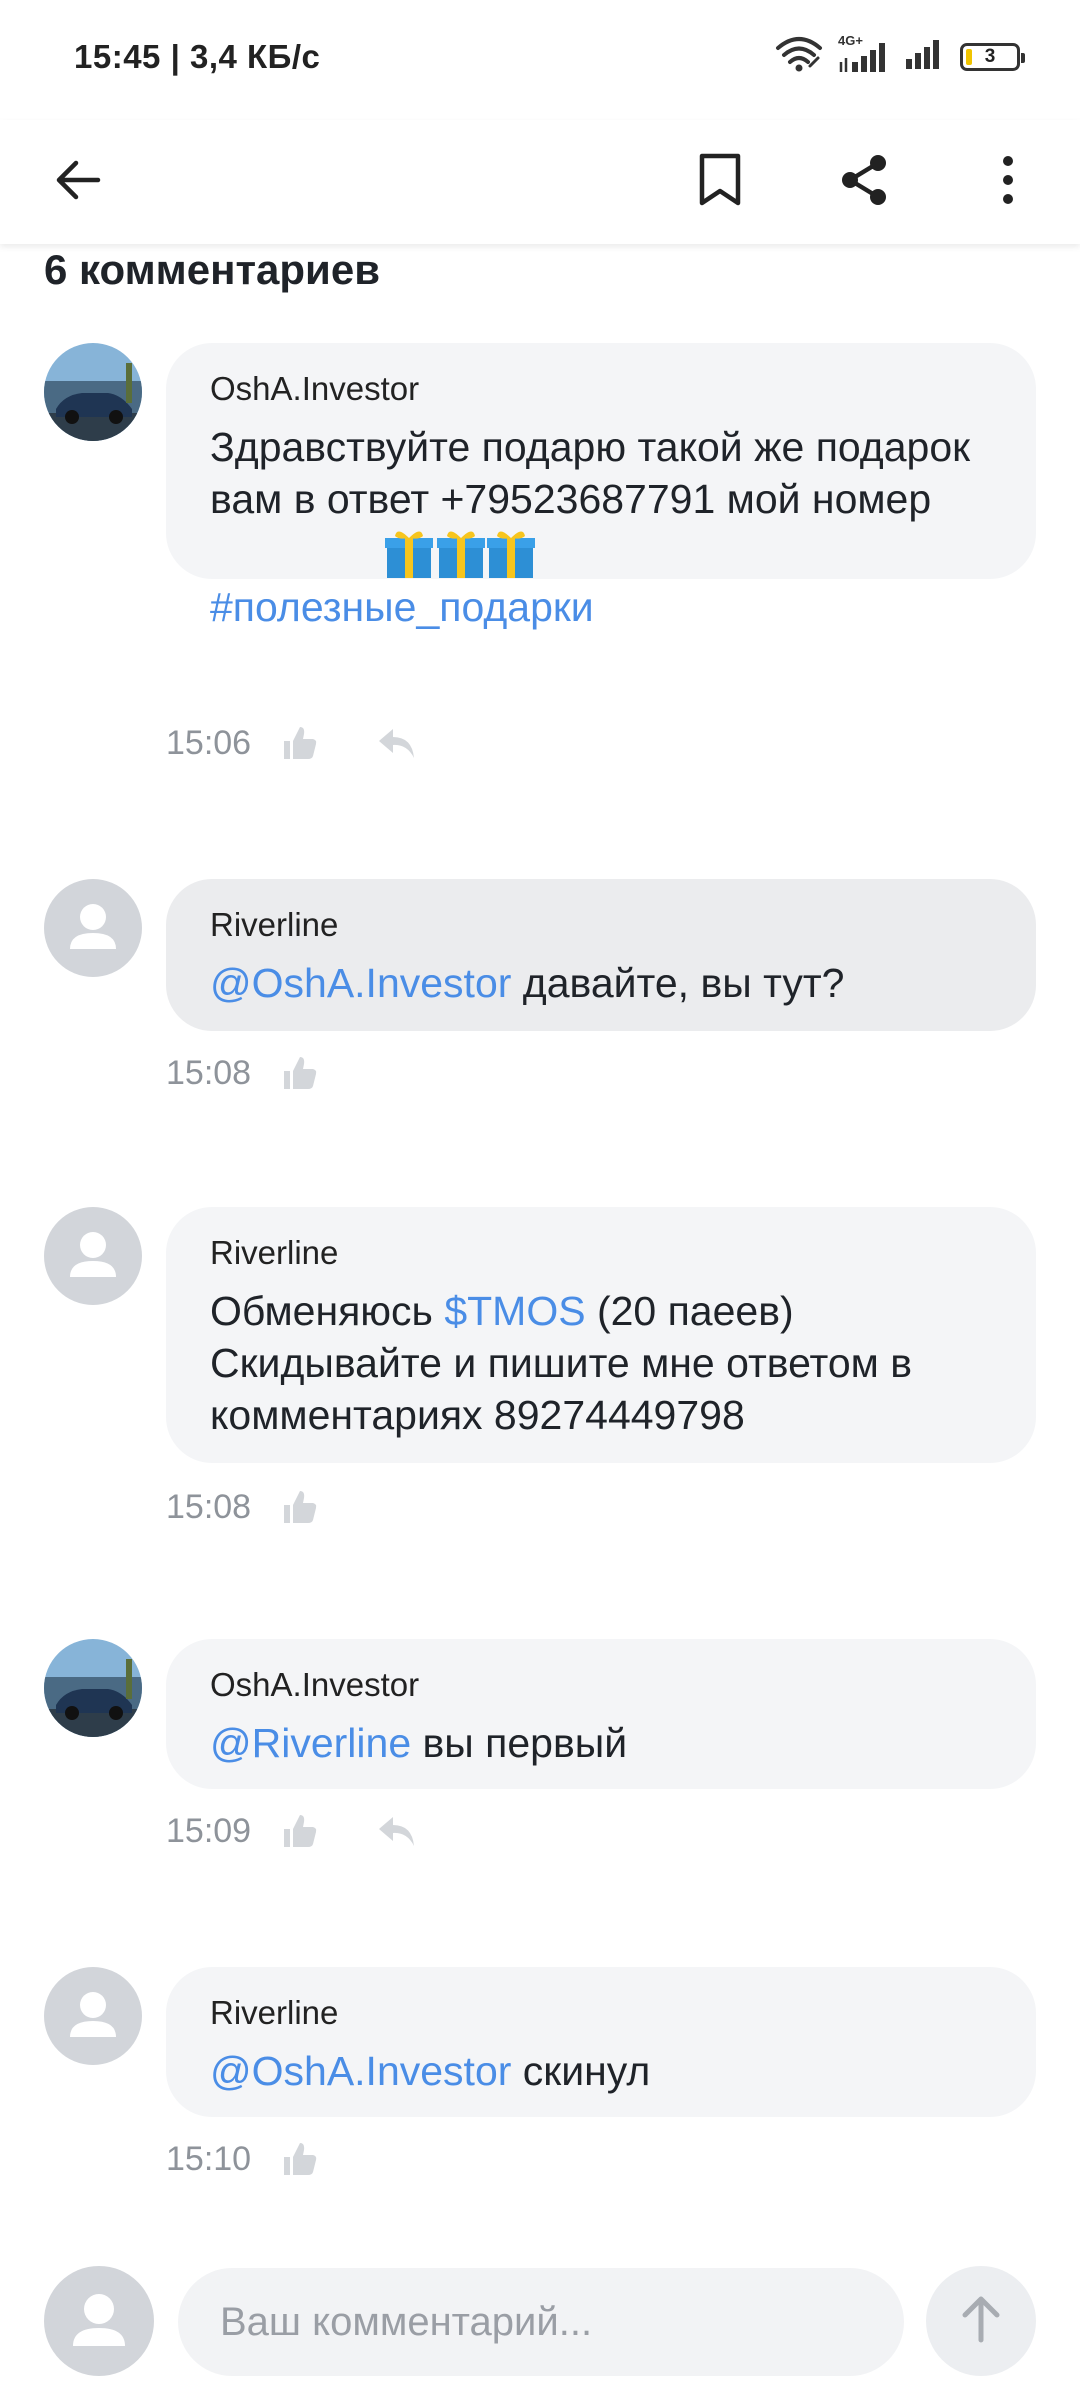 This screenshot has height=2400, width=1080. What do you see at coordinates (601, 2042) in the screenshot?
I see `comment-bubble: Riverline @OshA.Investor скинул` at bounding box center [601, 2042].